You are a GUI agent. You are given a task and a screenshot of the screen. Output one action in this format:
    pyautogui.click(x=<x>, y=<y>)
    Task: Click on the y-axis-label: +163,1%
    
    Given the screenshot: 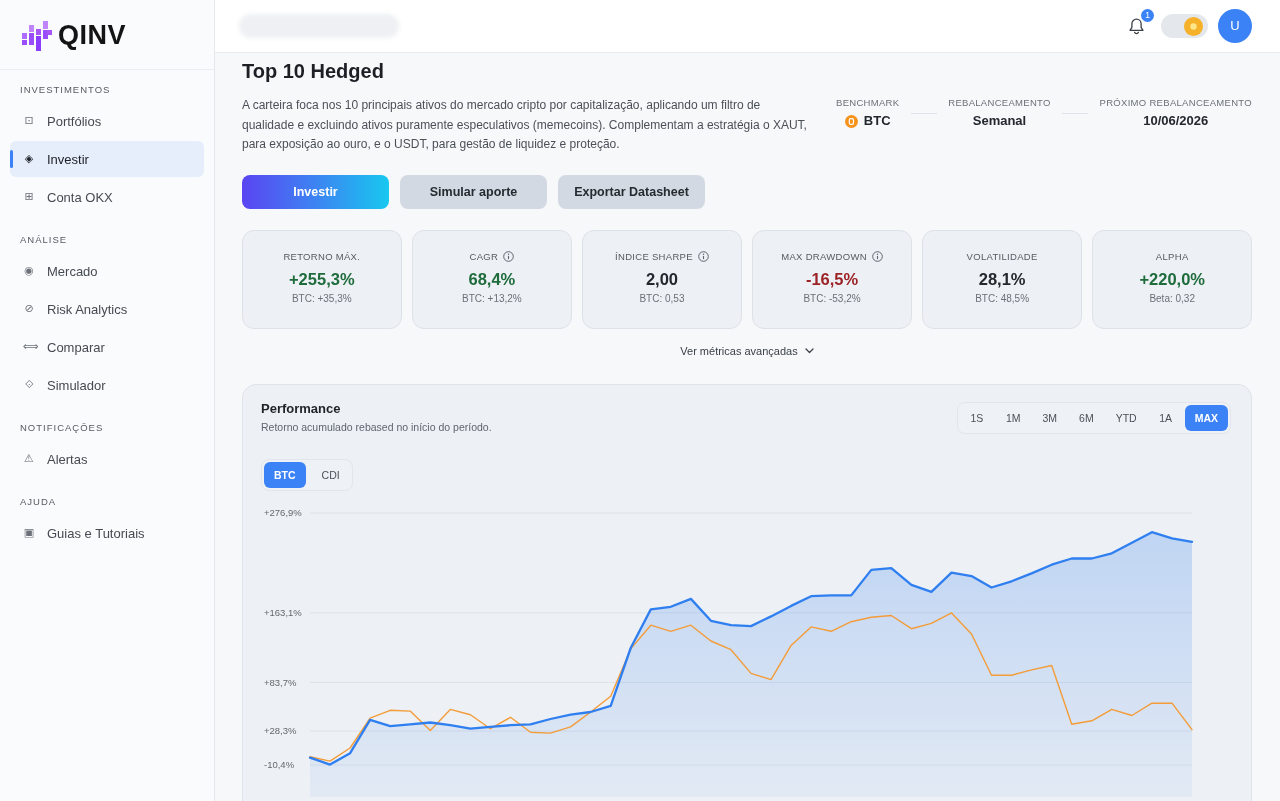 What is the action you would take?
    pyautogui.click(x=283, y=612)
    